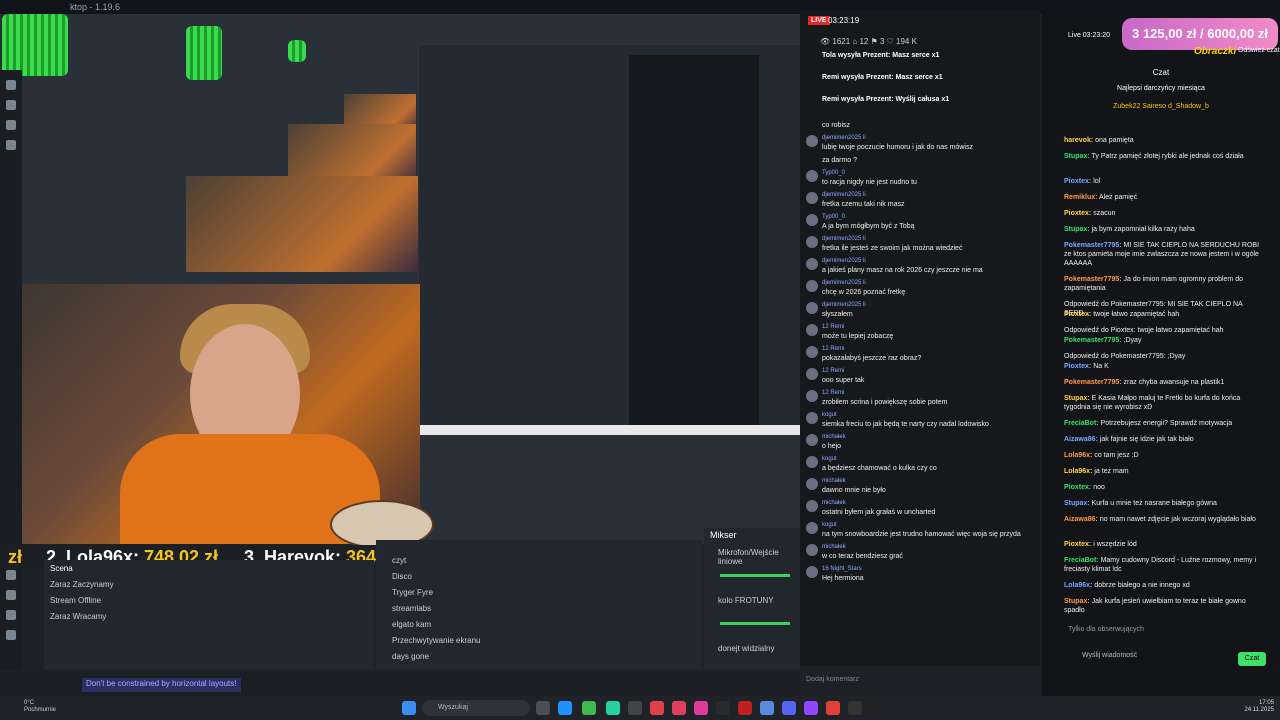 The image size is (1280, 720). What do you see at coordinates (565, 708) in the screenshot?
I see `edge-icon` at bounding box center [565, 708].